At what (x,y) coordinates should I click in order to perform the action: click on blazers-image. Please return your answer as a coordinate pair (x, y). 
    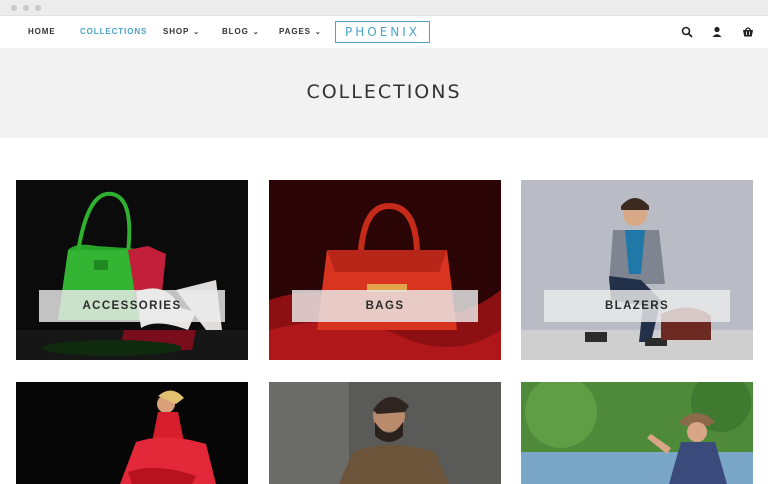
    Looking at the image, I should click on (637, 270).